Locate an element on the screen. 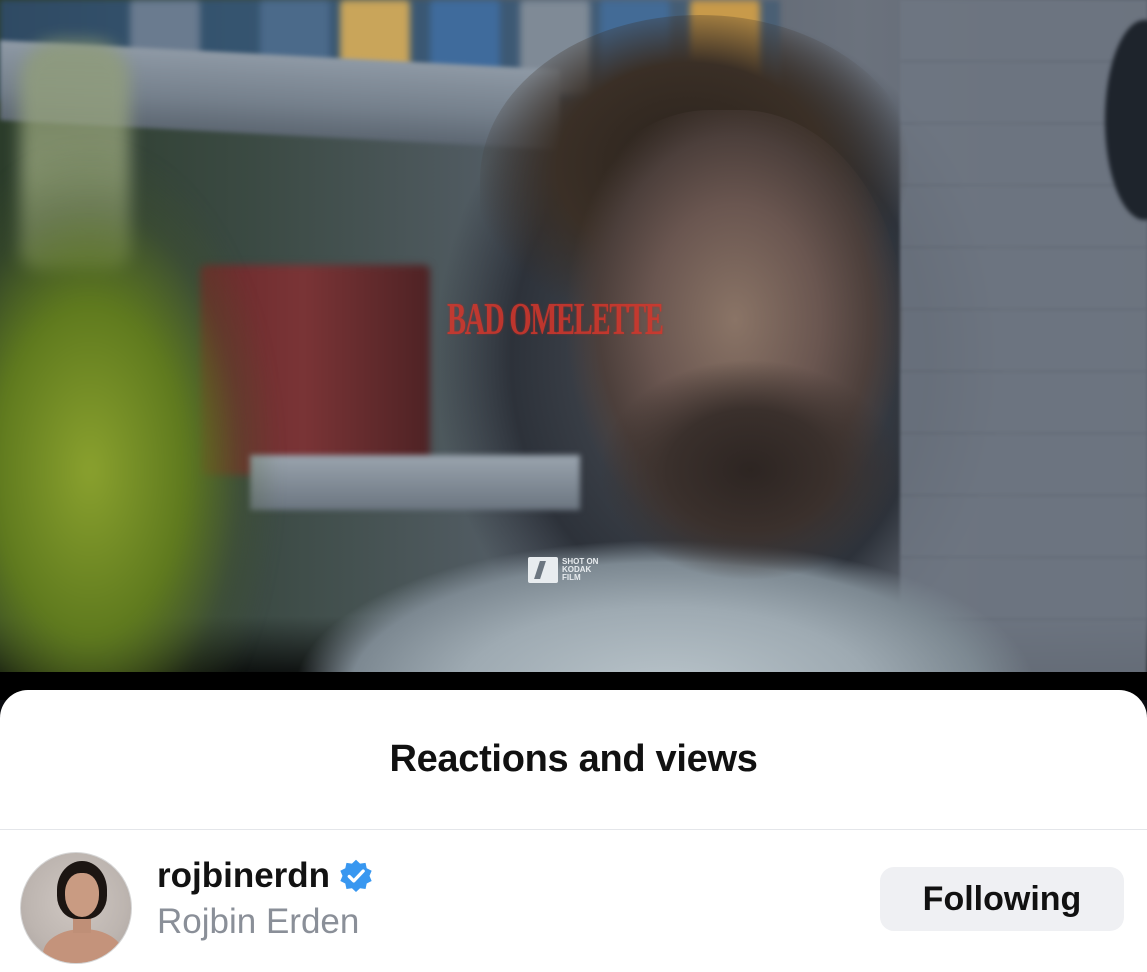 The image size is (1147, 972). username: rojbinerdn is located at coordinates (243, 876).